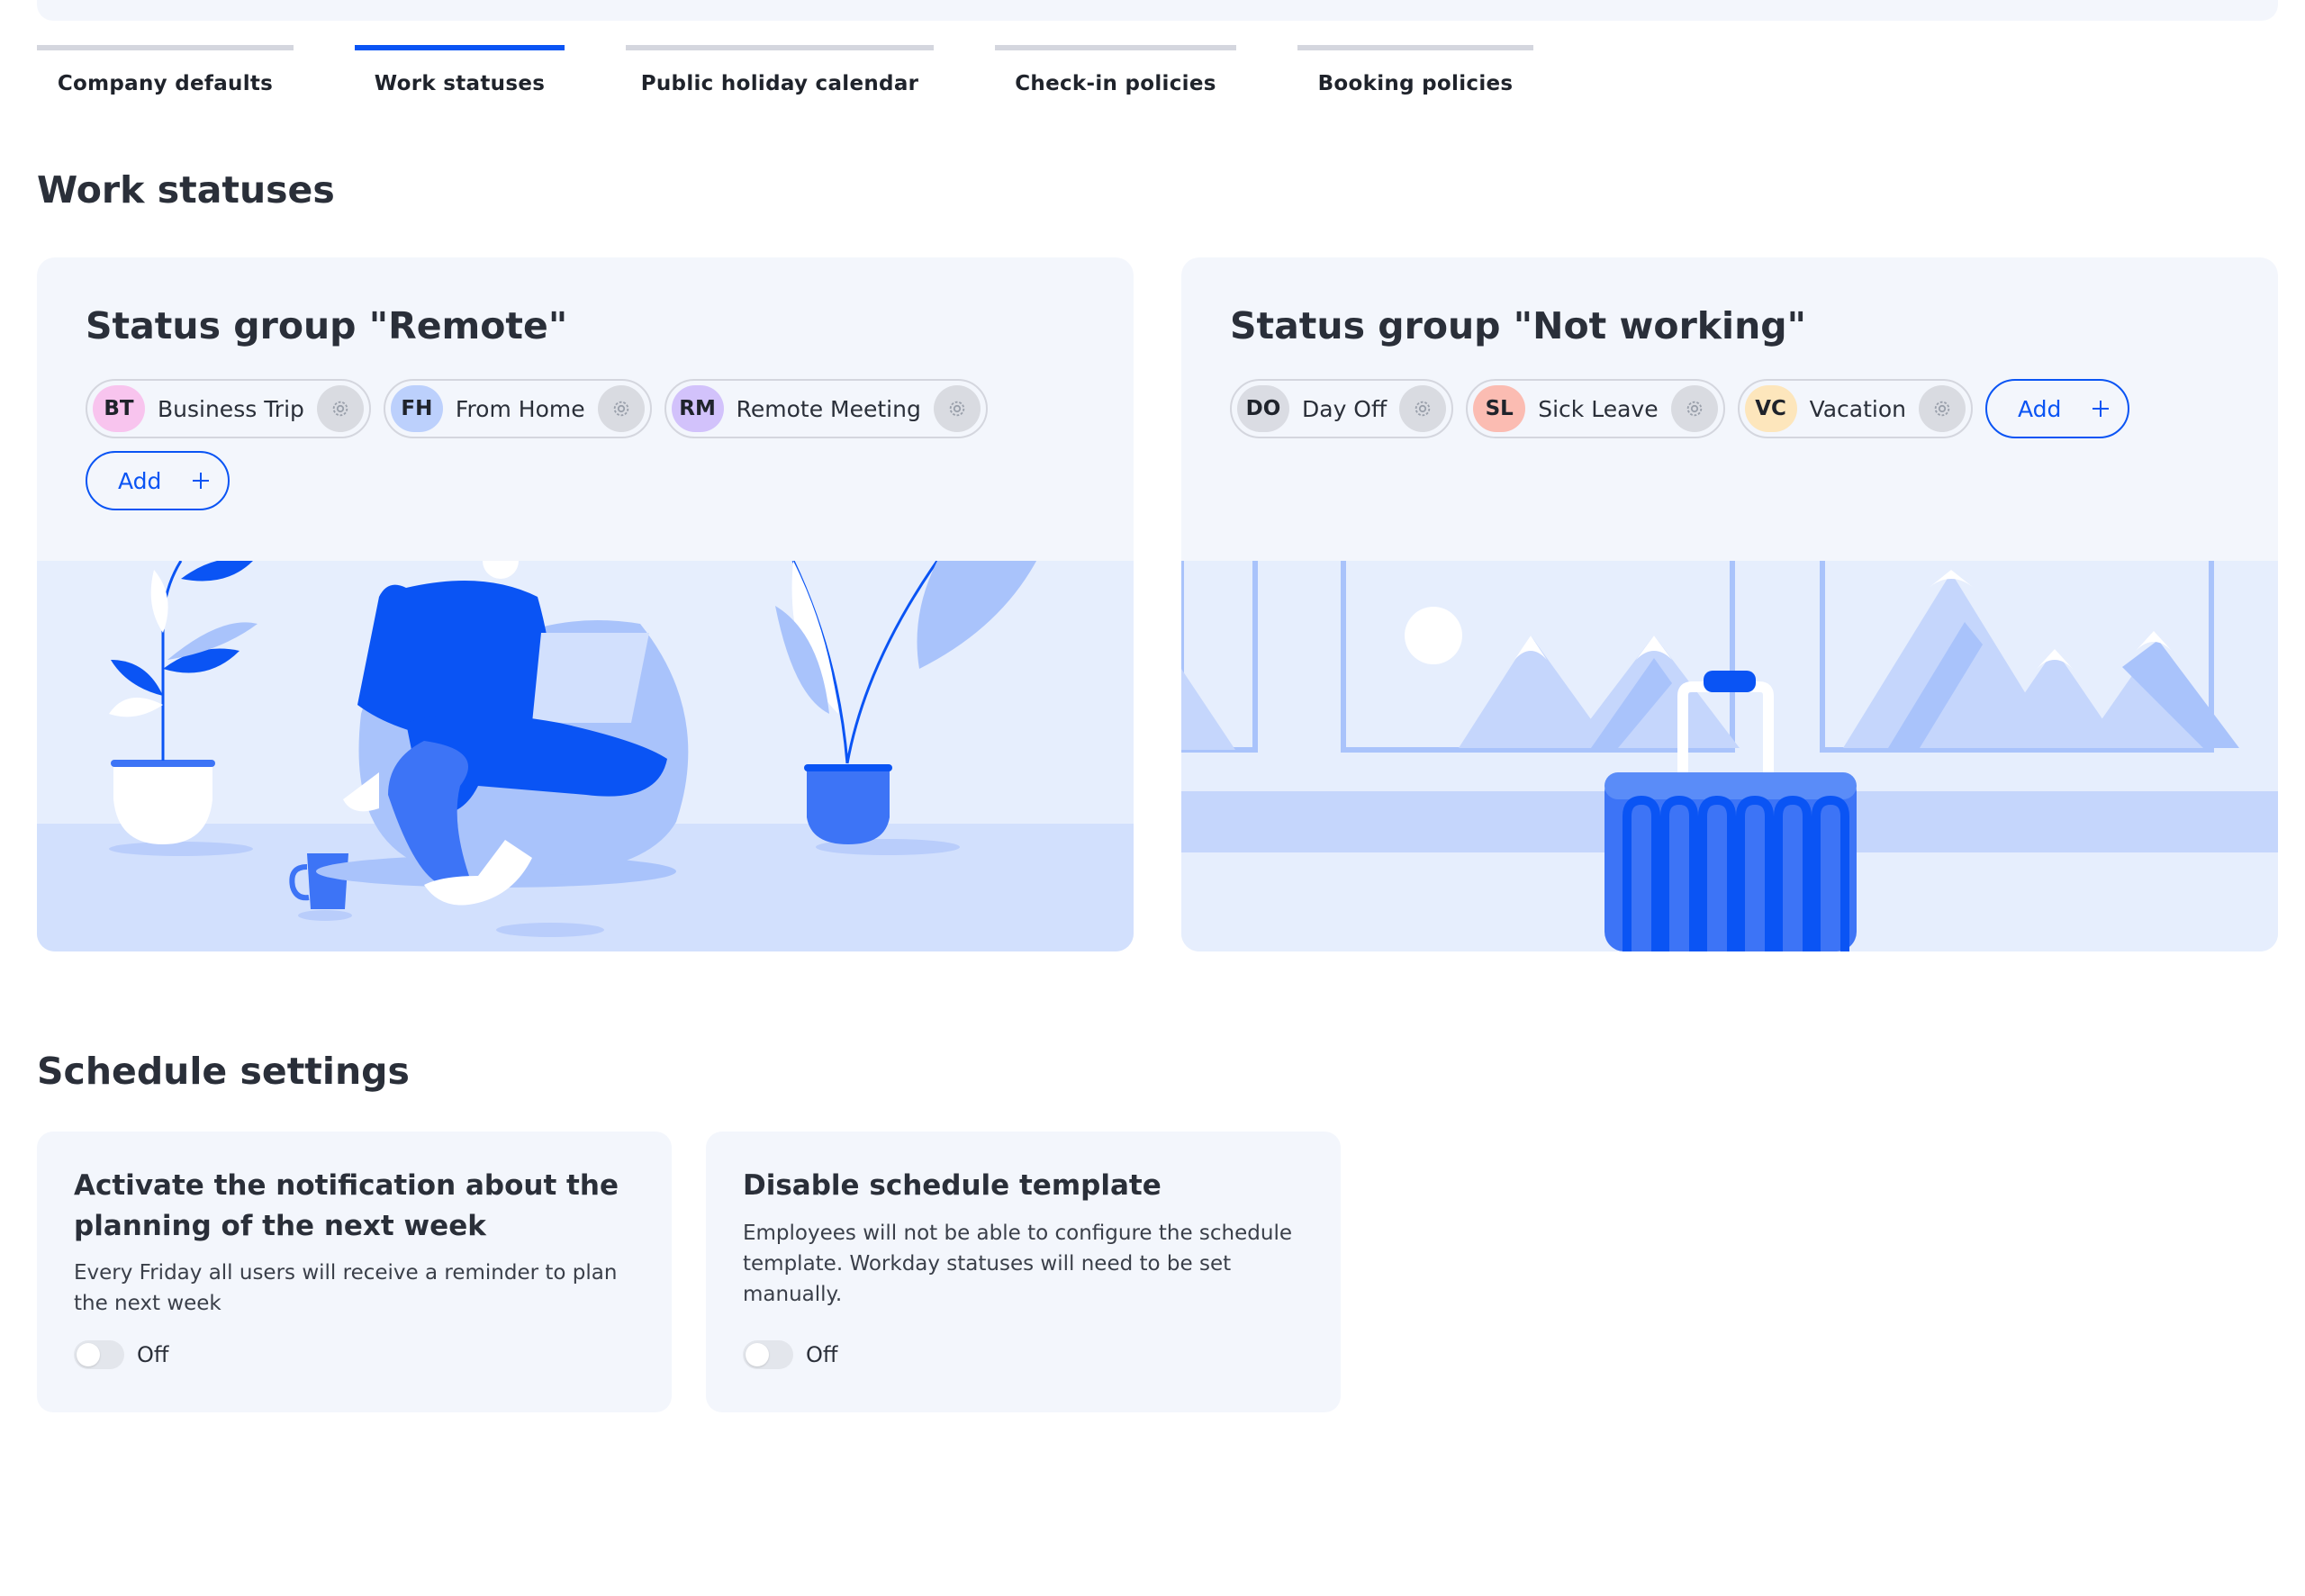  I want to click on tab-company-defaults: Company defaults, so click(165, 76).